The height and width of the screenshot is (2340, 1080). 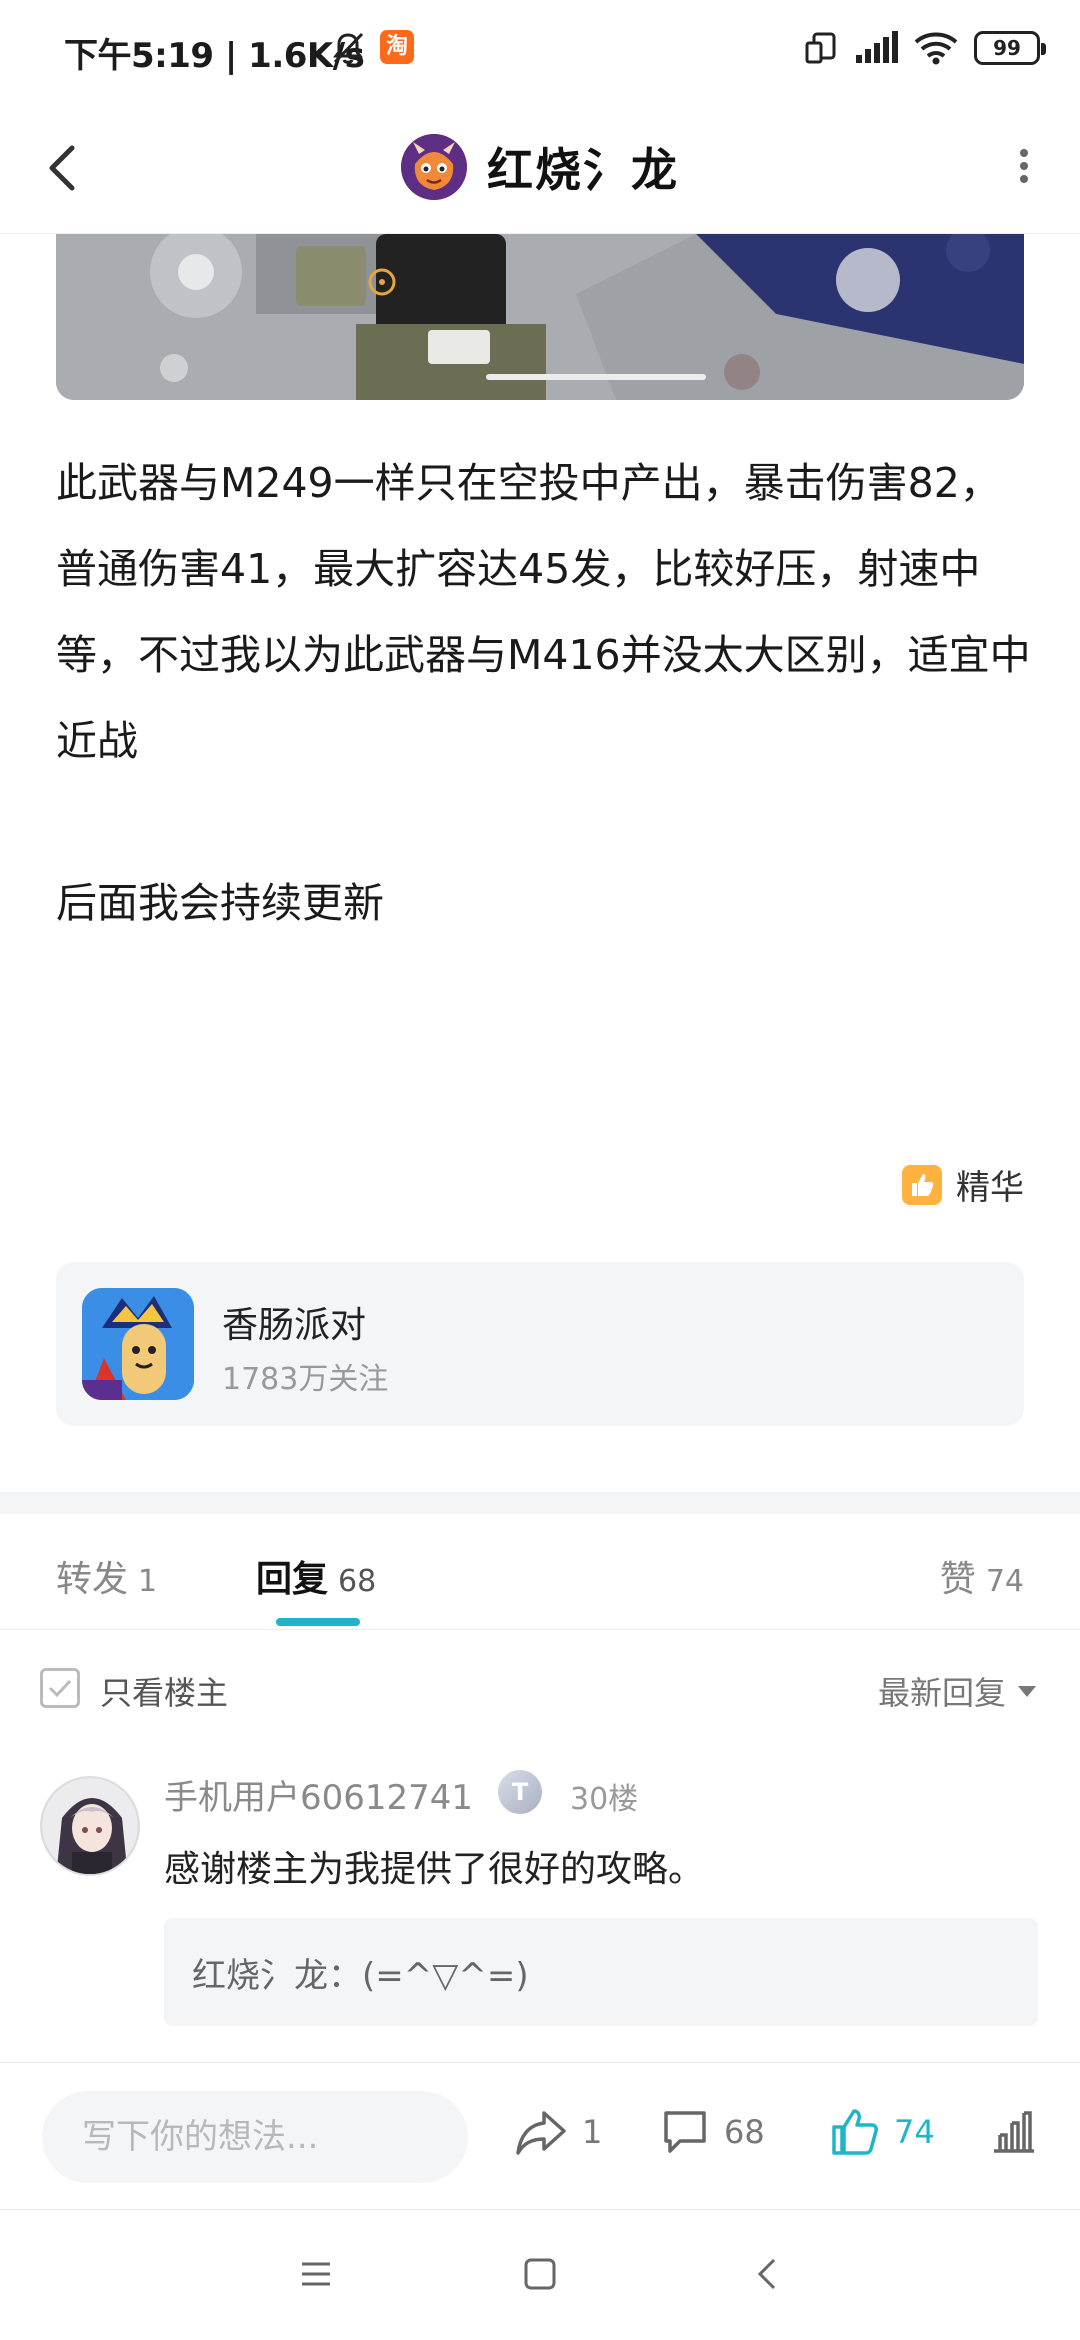 I want to click on system-nav-bar, so click(x=540, y=2275).